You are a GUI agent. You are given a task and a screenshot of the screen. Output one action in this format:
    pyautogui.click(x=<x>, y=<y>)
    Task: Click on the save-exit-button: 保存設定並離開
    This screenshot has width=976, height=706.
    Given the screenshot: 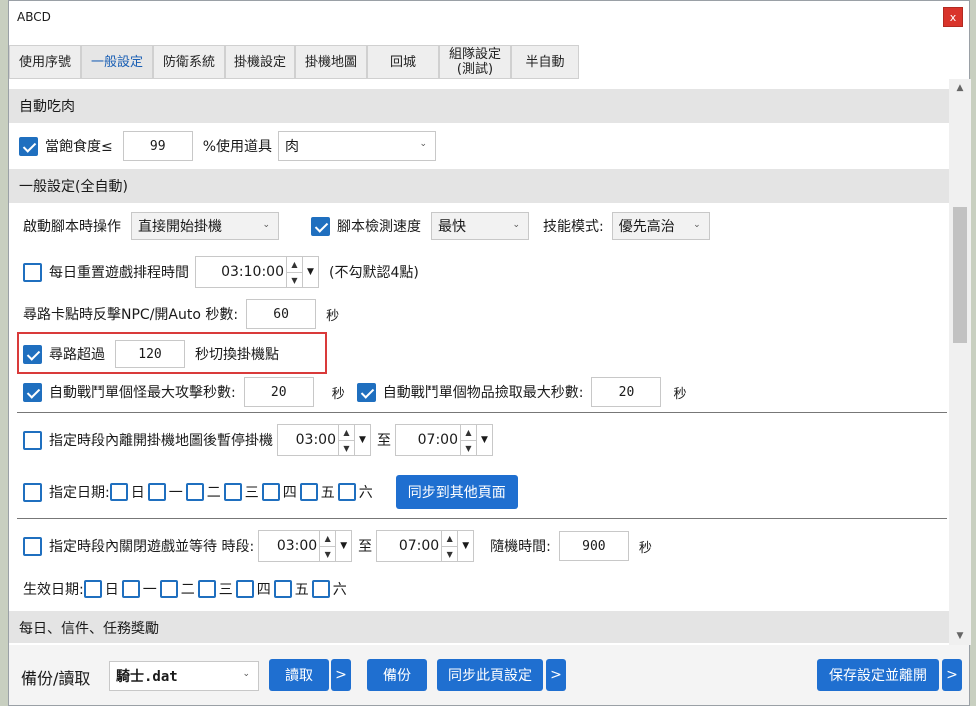 What is the action you would take?
    pyautogui.click(x=878, y=675)
    